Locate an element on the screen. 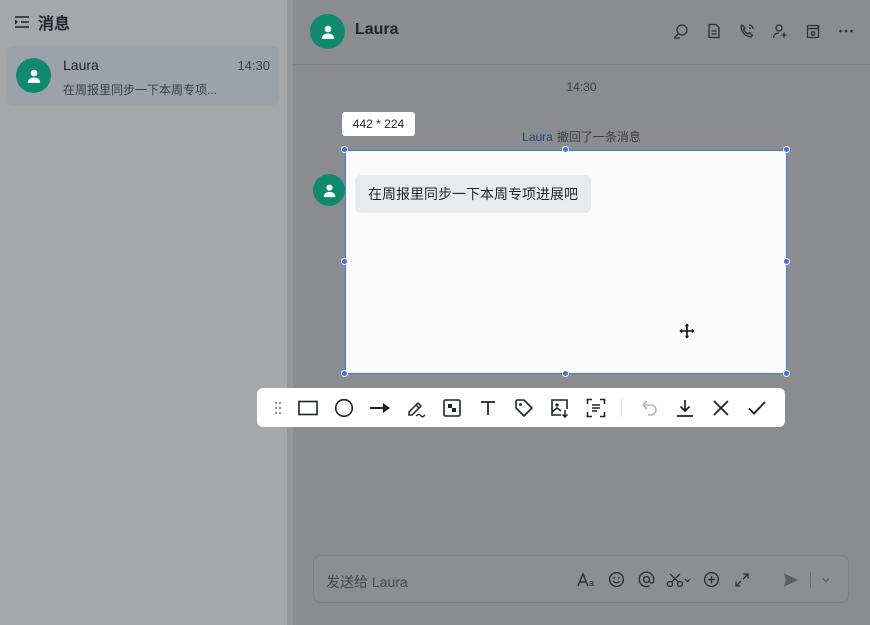 This screenshot has width=870, height=625. capture-toolbar is located at coordinates (521, 407).